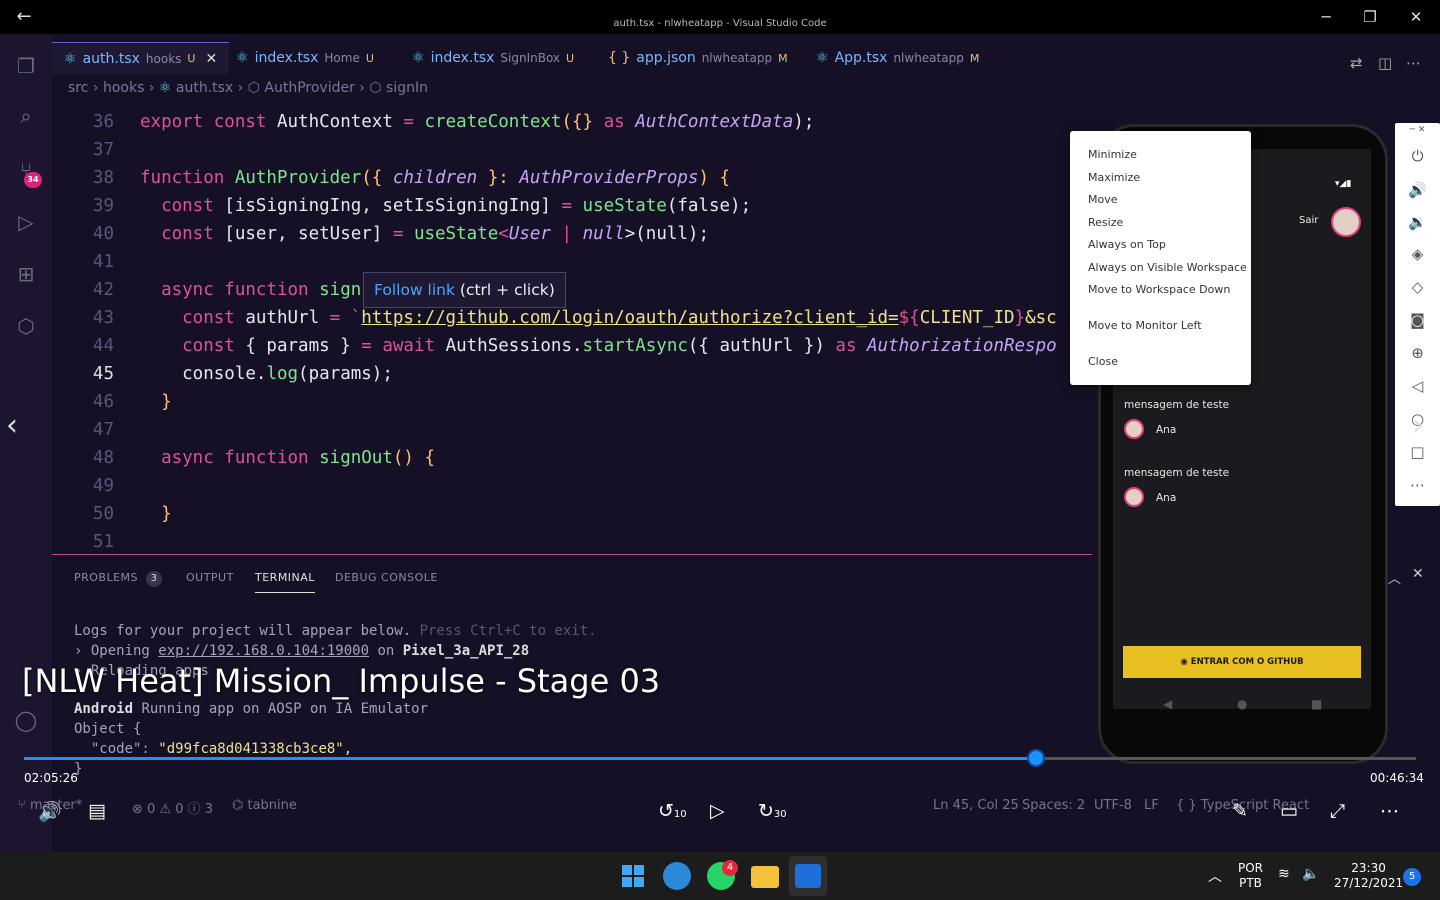  What do you see at coordinates (765, 877) in the screenshot?
I see `file-explorer-icon` at bounding box center [765, 877].